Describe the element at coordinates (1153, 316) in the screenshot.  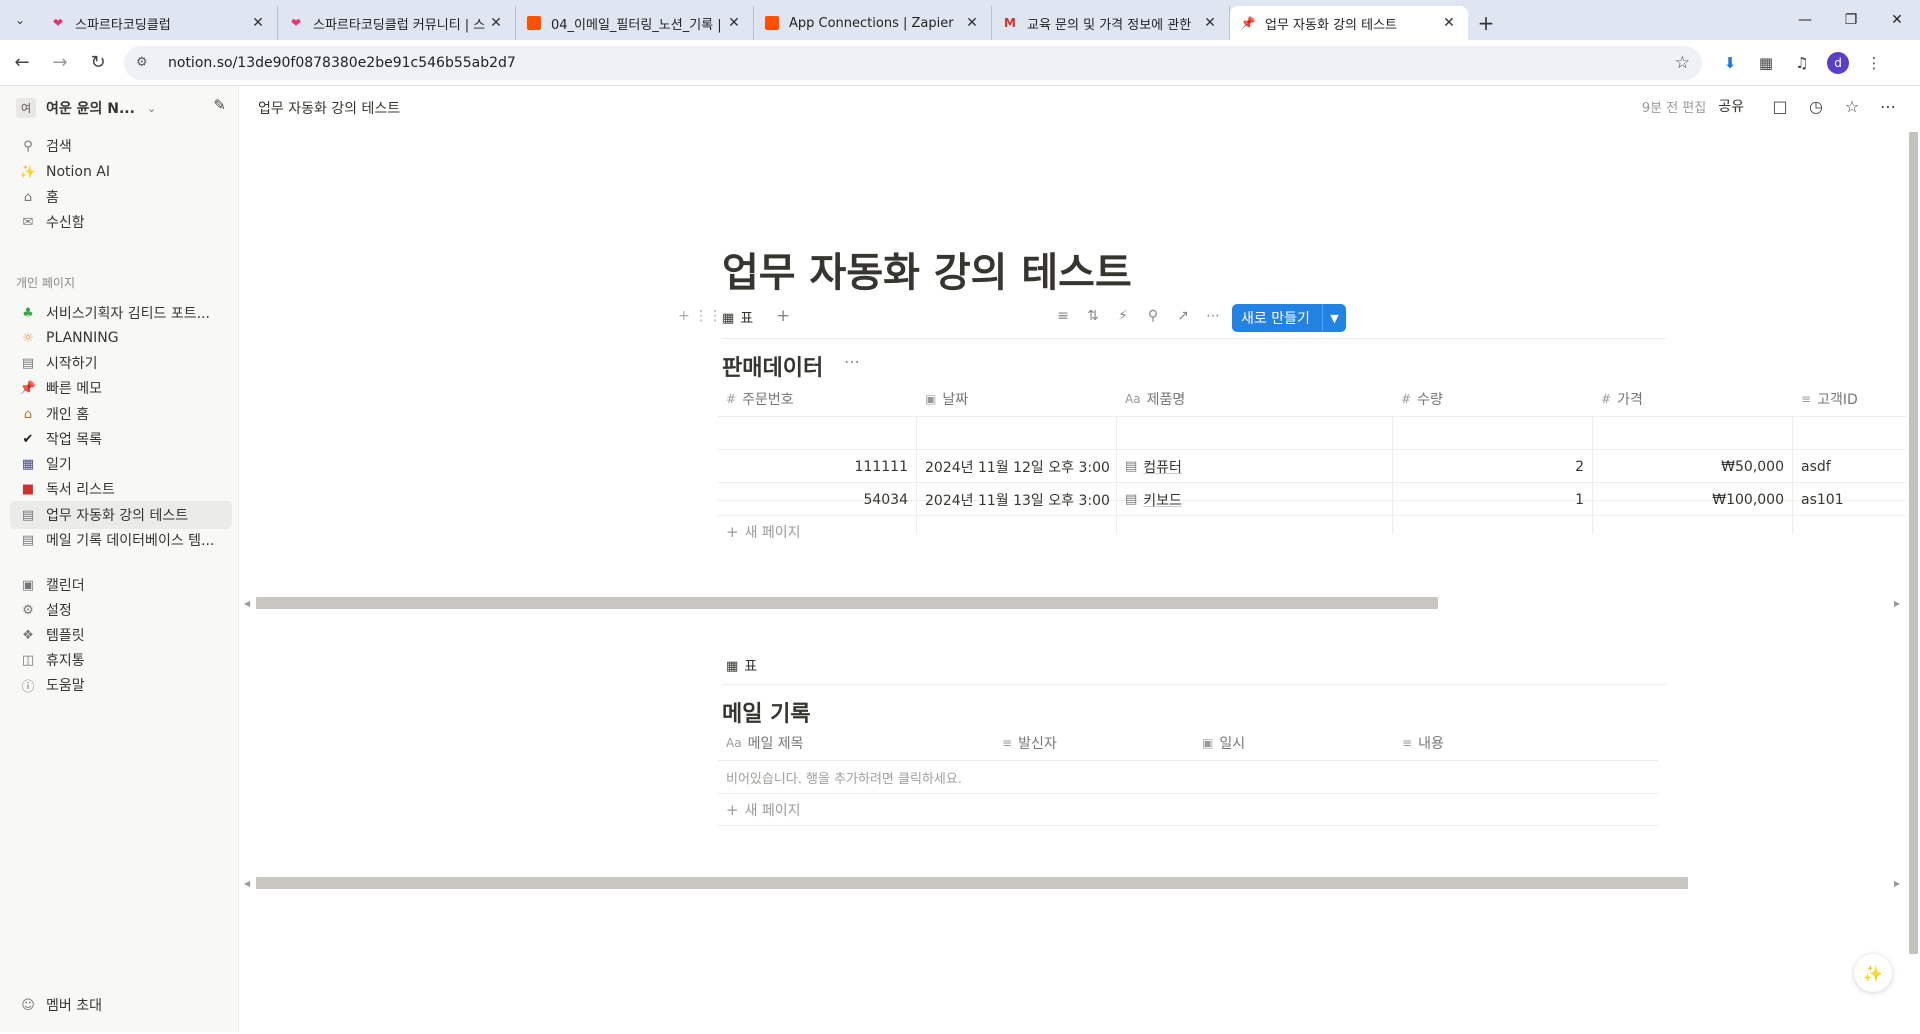
I see `search-icon: ⚲` at that location.